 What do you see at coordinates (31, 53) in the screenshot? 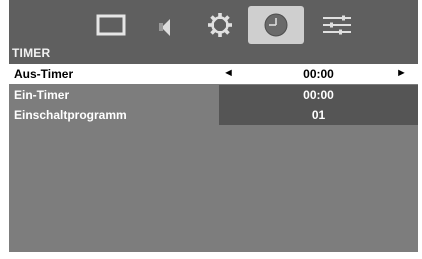
I see `section-title: TIMER` at bounding box center [31, 53].